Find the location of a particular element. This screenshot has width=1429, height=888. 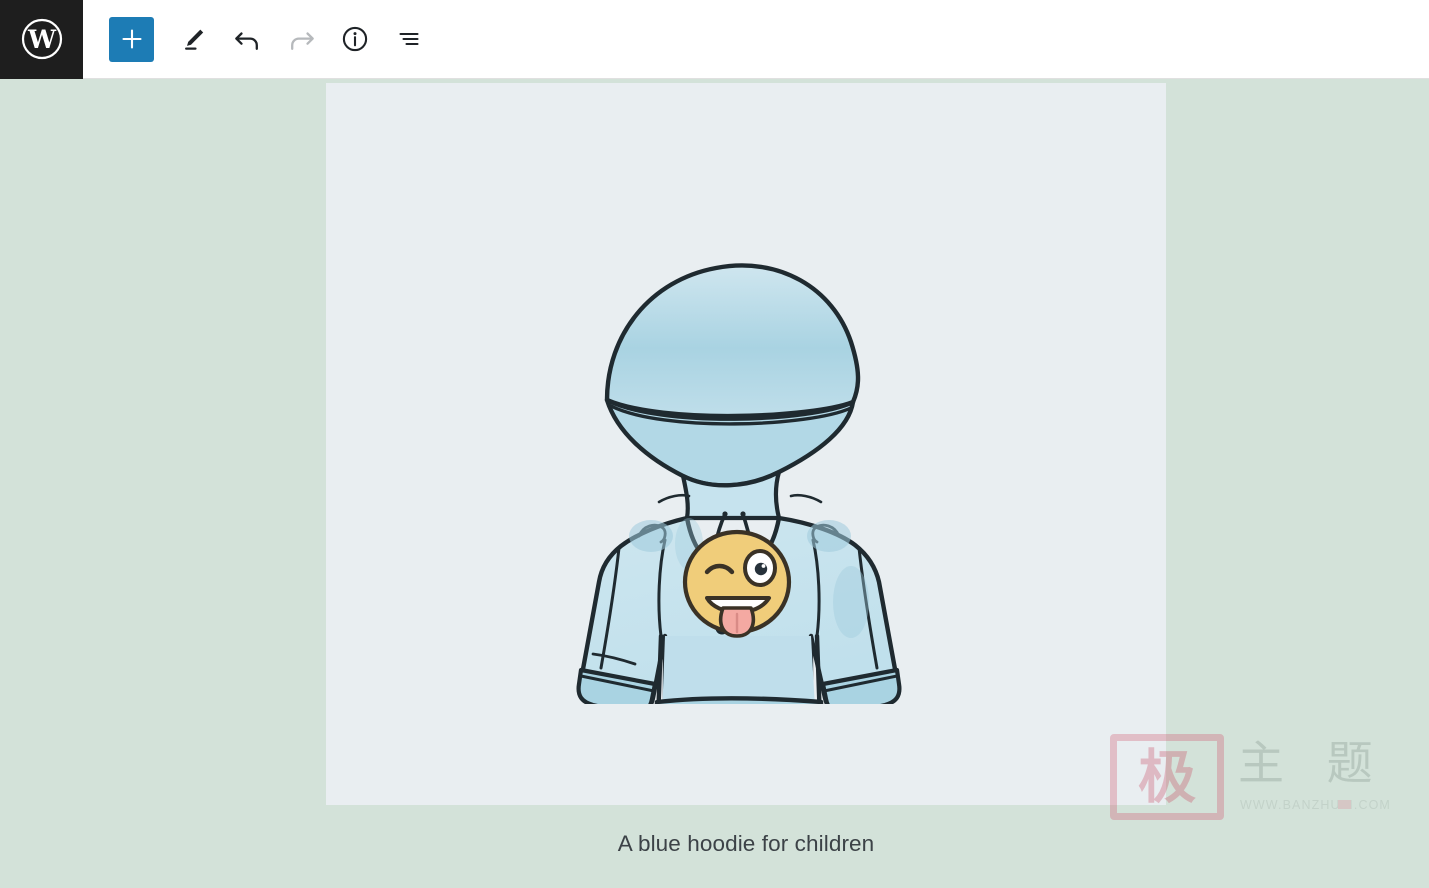

list-view-icon is located at coordinates (409, 39).